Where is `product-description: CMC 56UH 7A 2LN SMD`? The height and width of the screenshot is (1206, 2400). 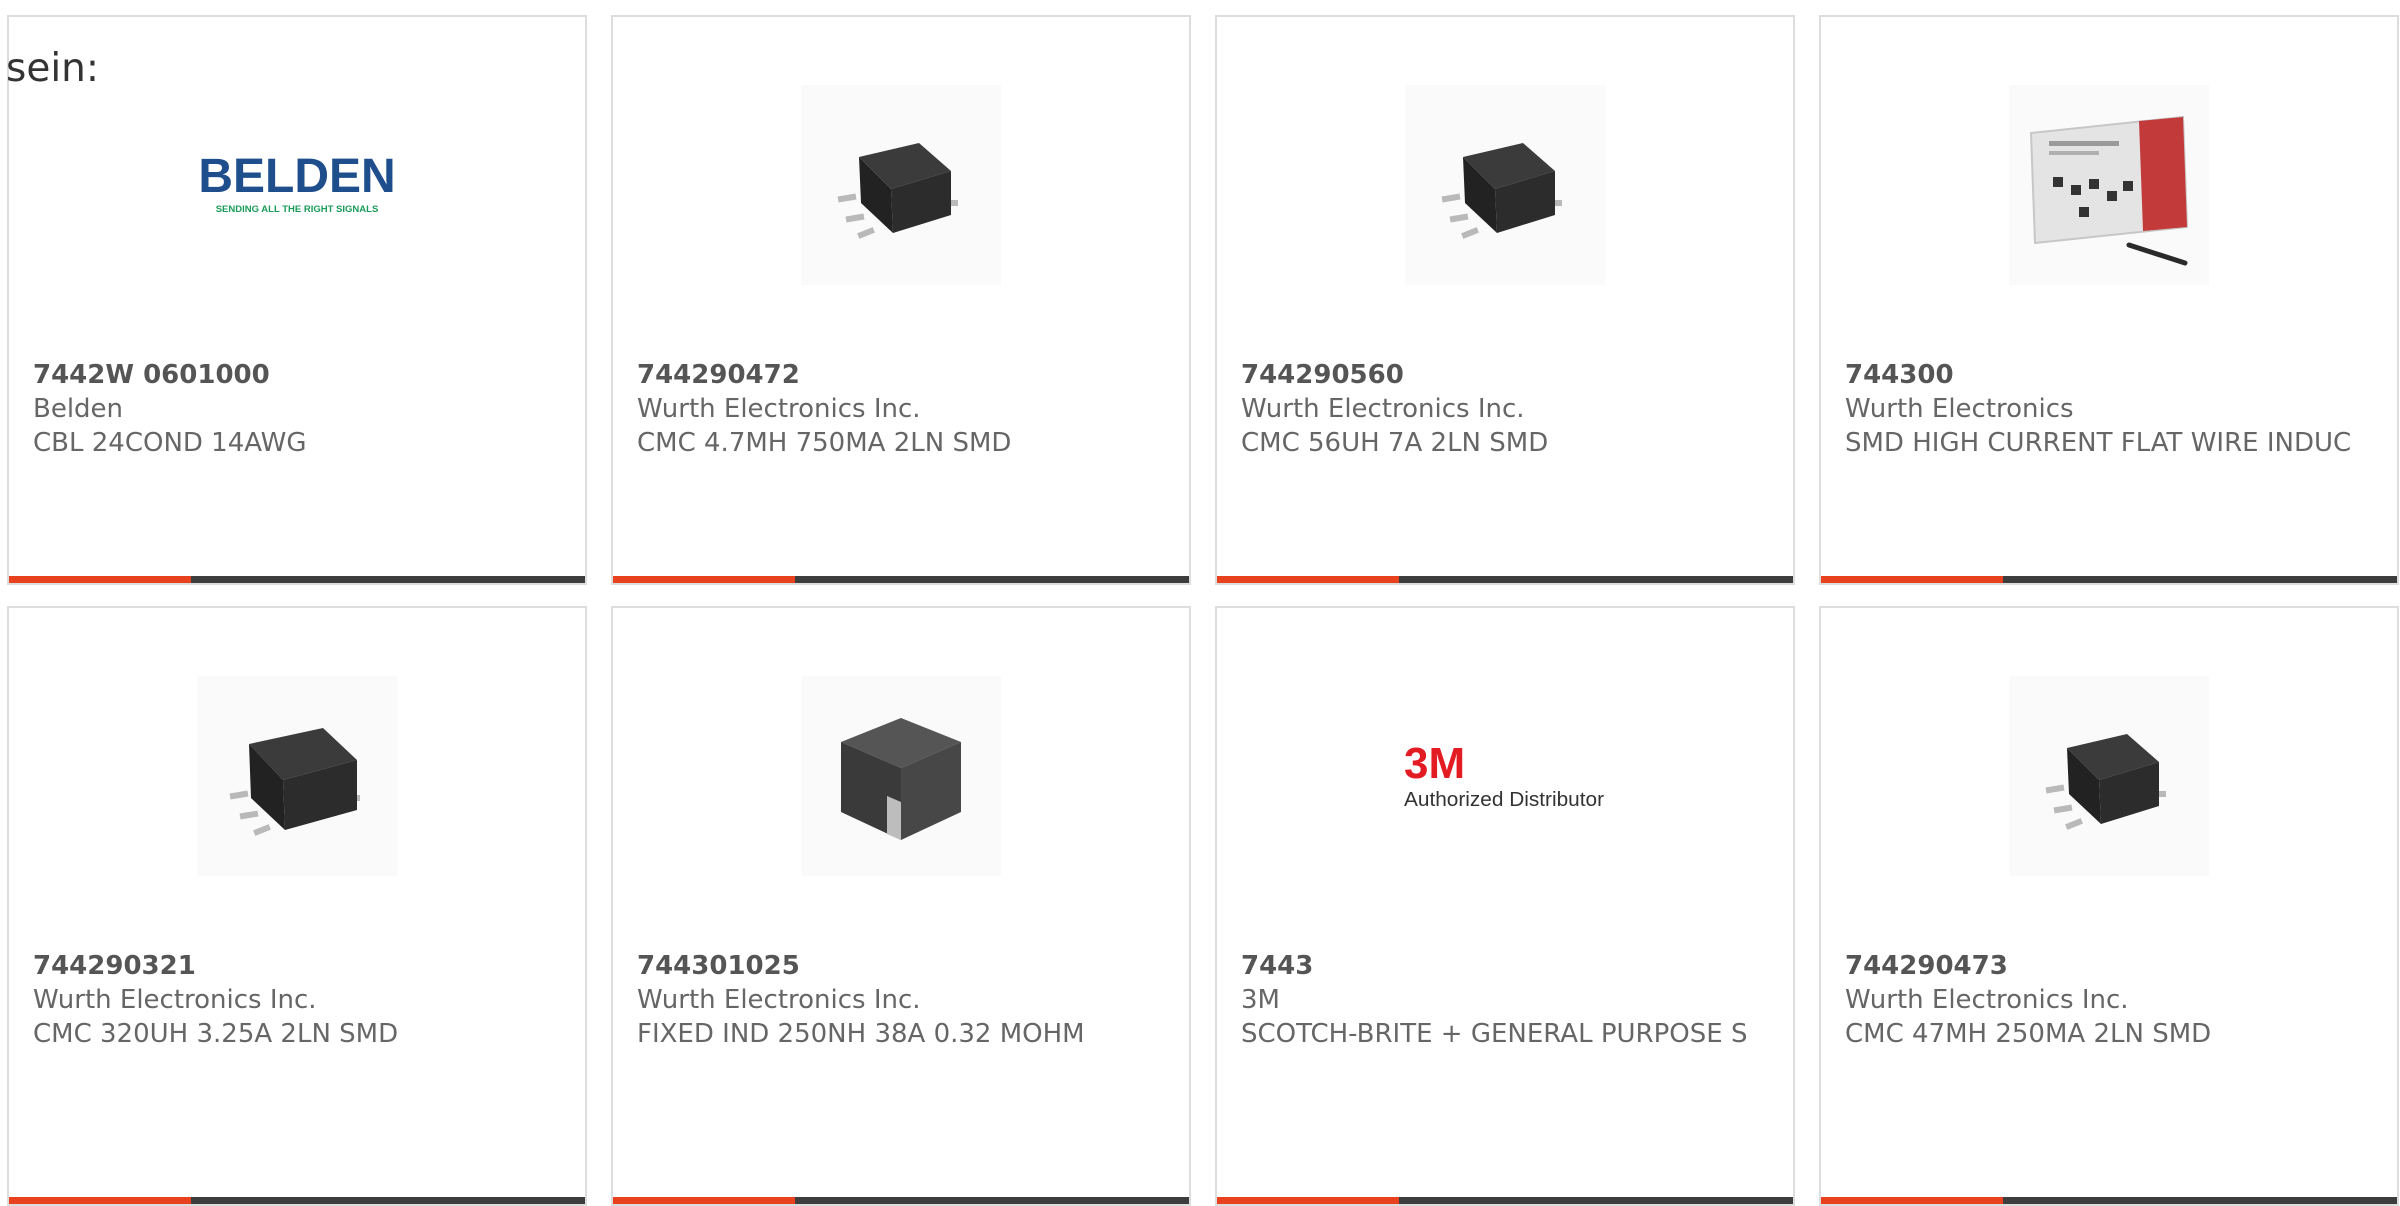 product-description: CMC 56UH 7A 2LN SMD is located at coordinates (1395, 443).